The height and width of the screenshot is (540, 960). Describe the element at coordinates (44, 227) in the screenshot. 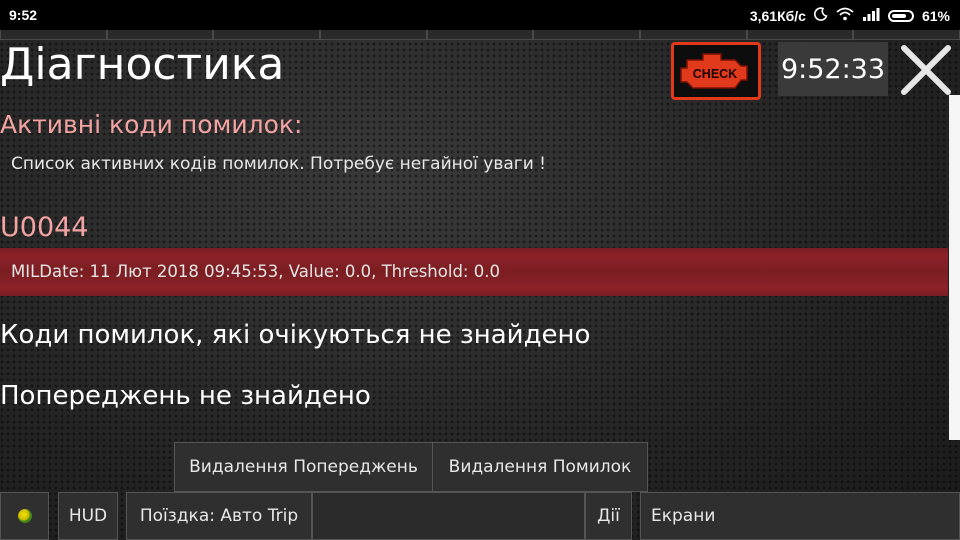

I see `error-code: U0044` at that location.